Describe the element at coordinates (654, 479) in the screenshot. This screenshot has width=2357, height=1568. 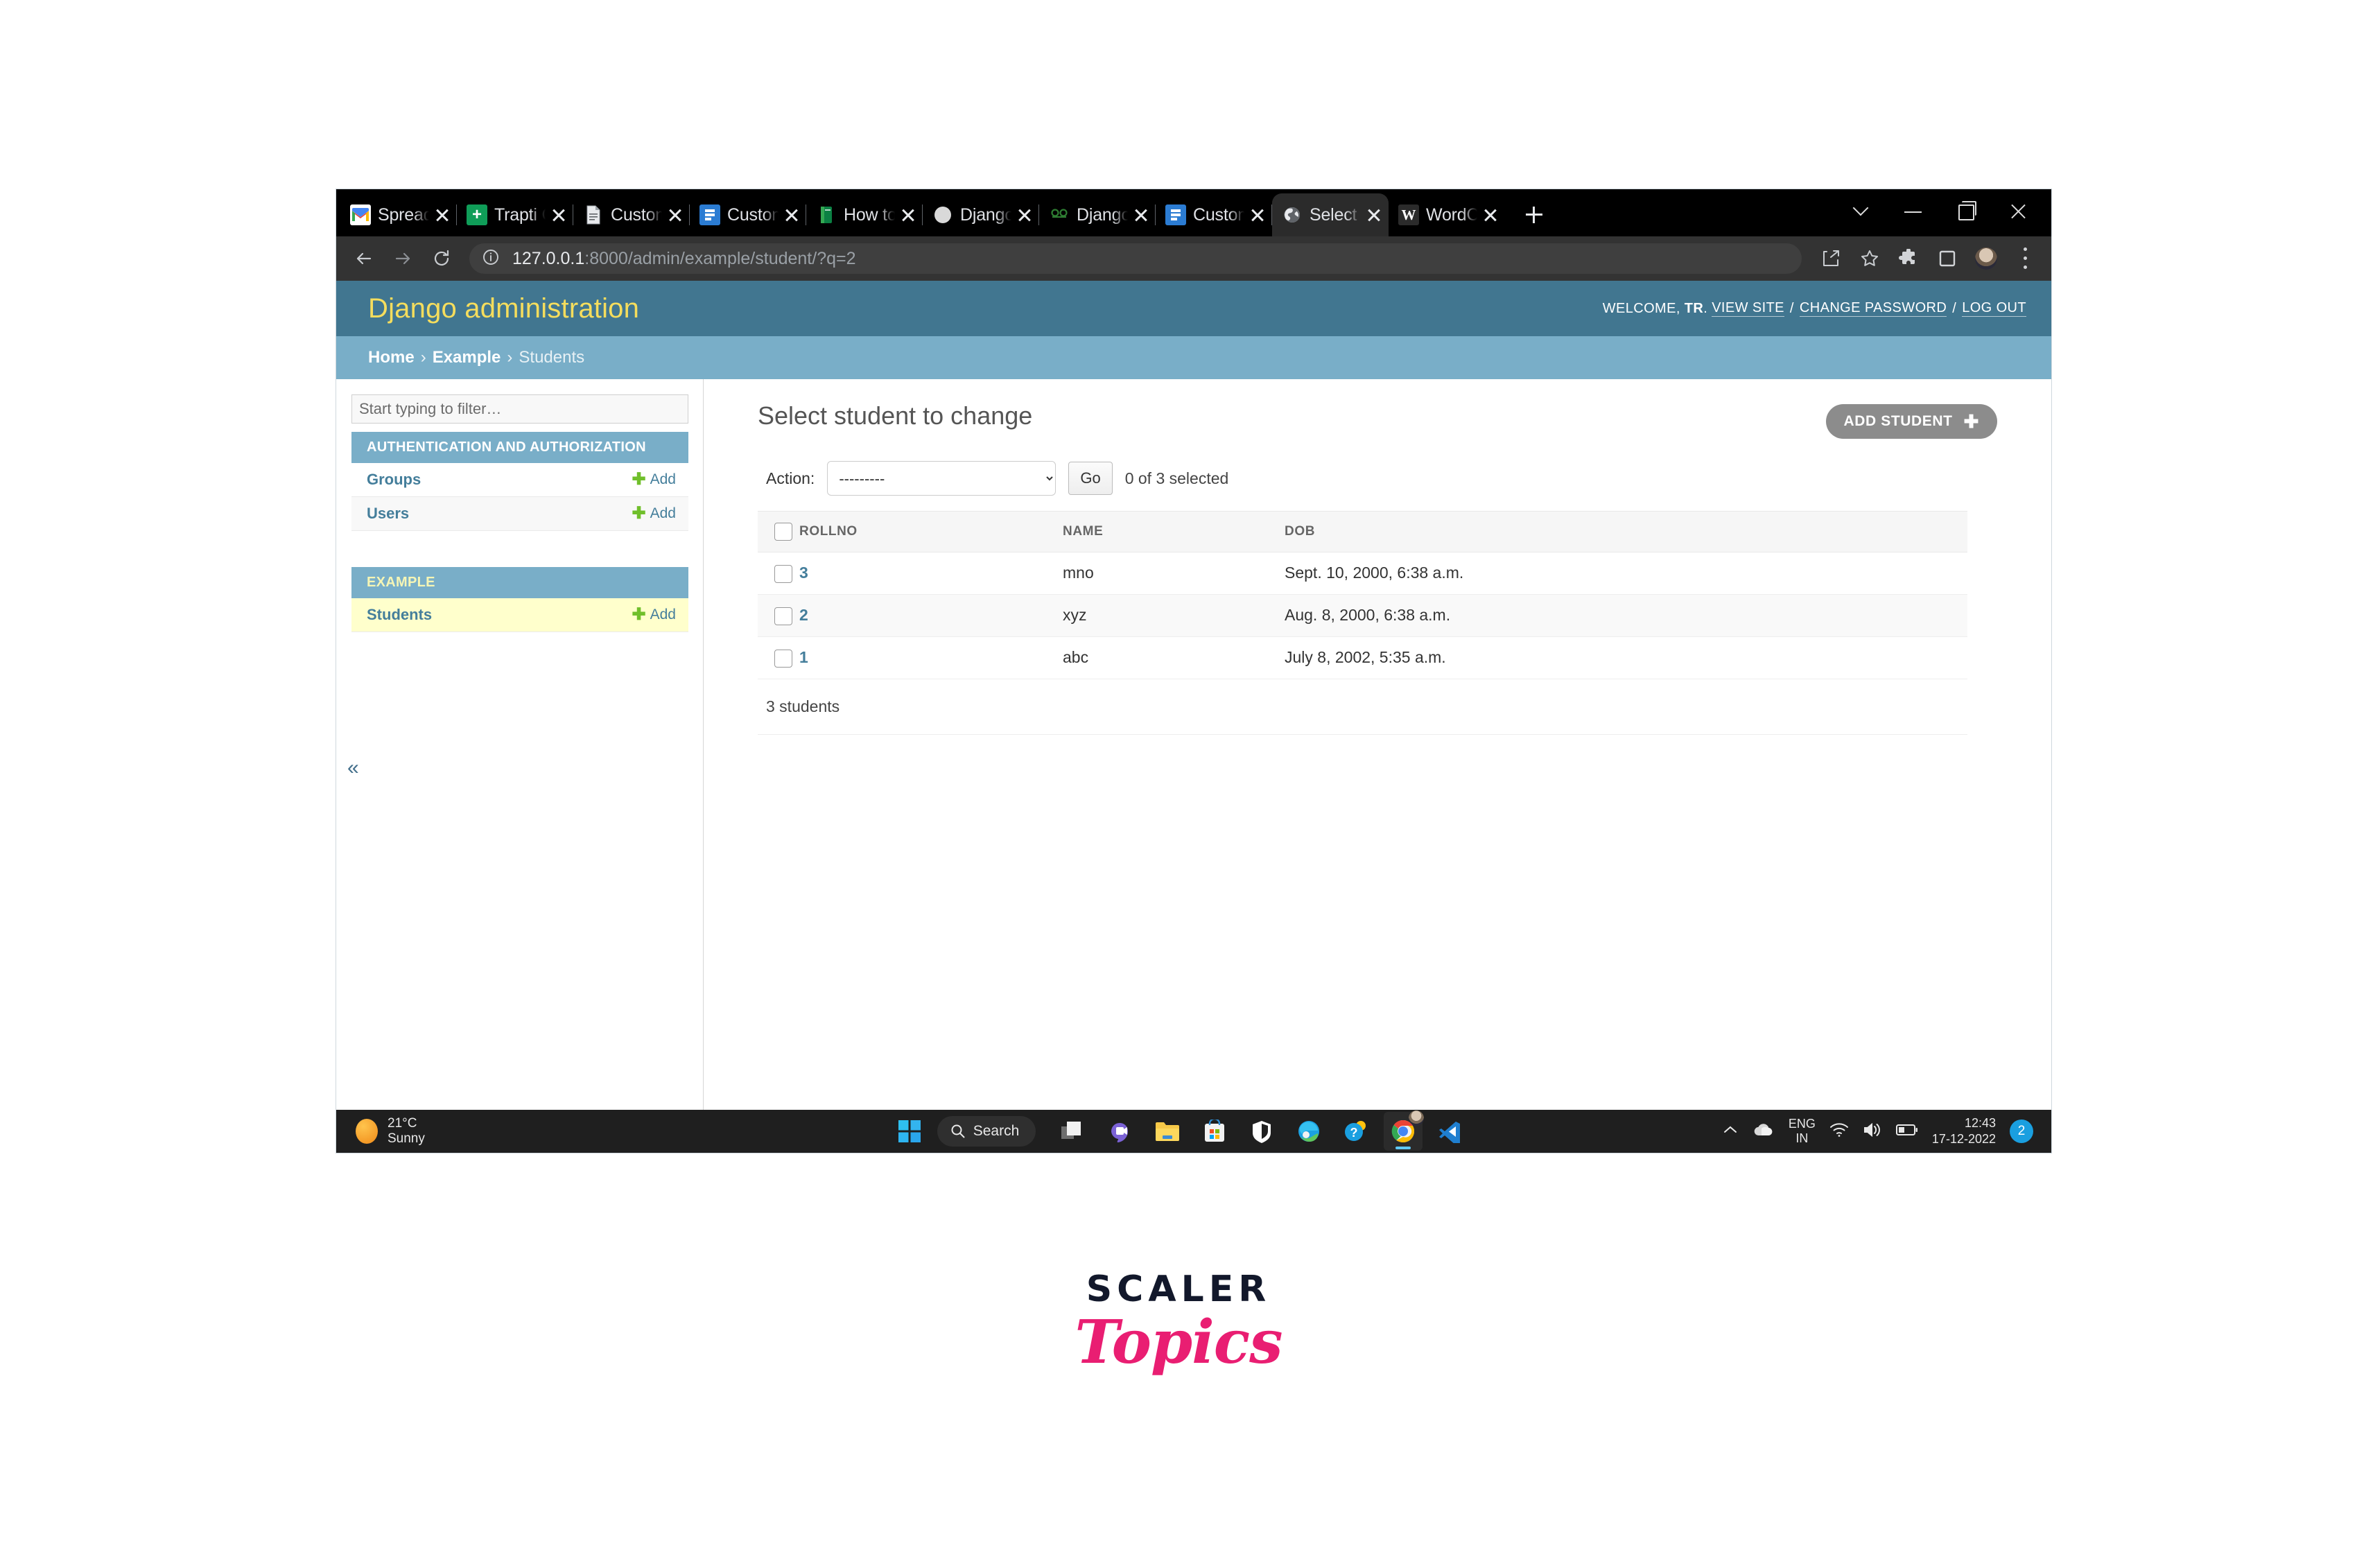
I see `add-groups-link: ✚ Add` at that location.